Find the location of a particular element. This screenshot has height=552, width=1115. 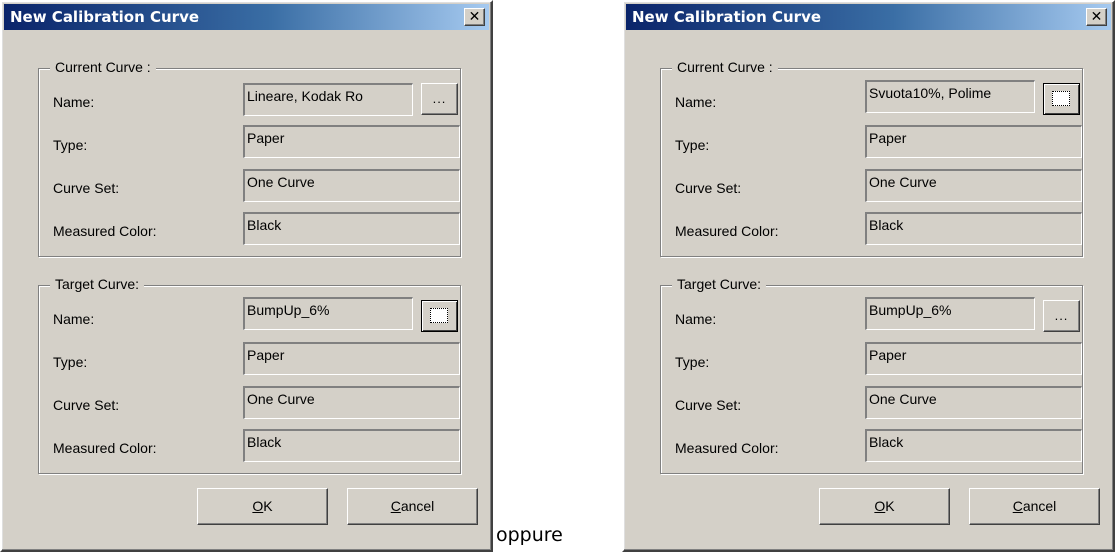

current-name-field: Svuota10%, Polime is located at coordinates (950, 96).